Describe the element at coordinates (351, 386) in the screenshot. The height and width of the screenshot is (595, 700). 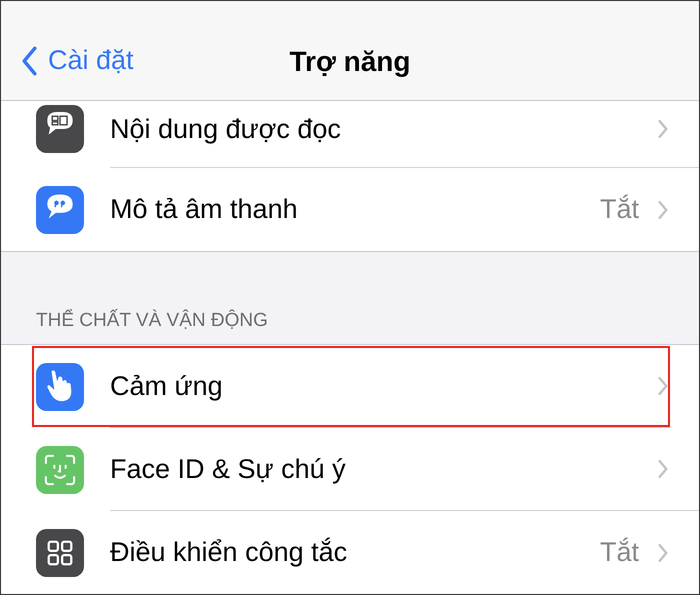
I see `settings-row: Cảm ứng` at that location.